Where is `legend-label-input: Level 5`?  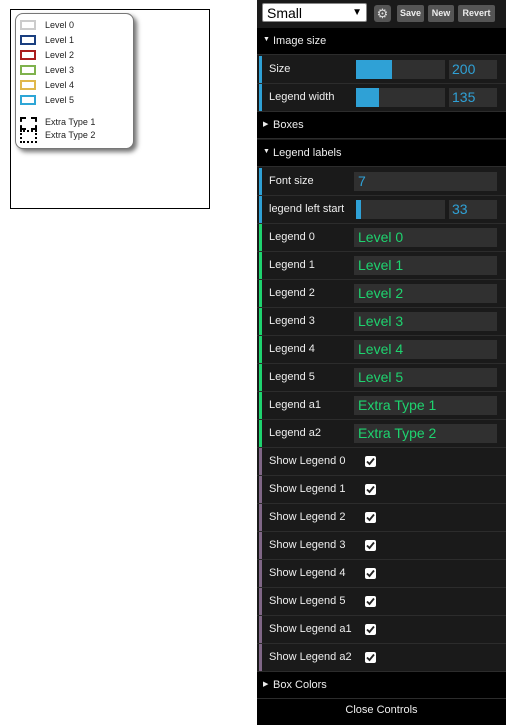 legend-label-input: Level 5 is located at coordinates (425, 377).